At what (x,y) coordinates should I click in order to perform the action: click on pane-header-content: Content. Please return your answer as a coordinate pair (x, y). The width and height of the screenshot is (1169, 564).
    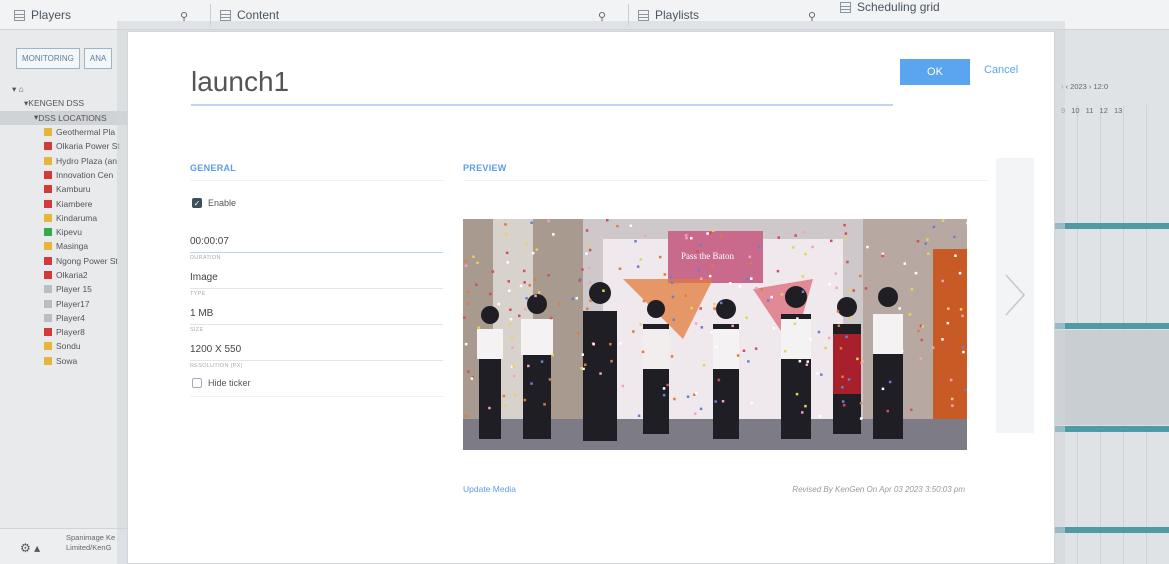
    Looking at the image, I should click on (249, 15).